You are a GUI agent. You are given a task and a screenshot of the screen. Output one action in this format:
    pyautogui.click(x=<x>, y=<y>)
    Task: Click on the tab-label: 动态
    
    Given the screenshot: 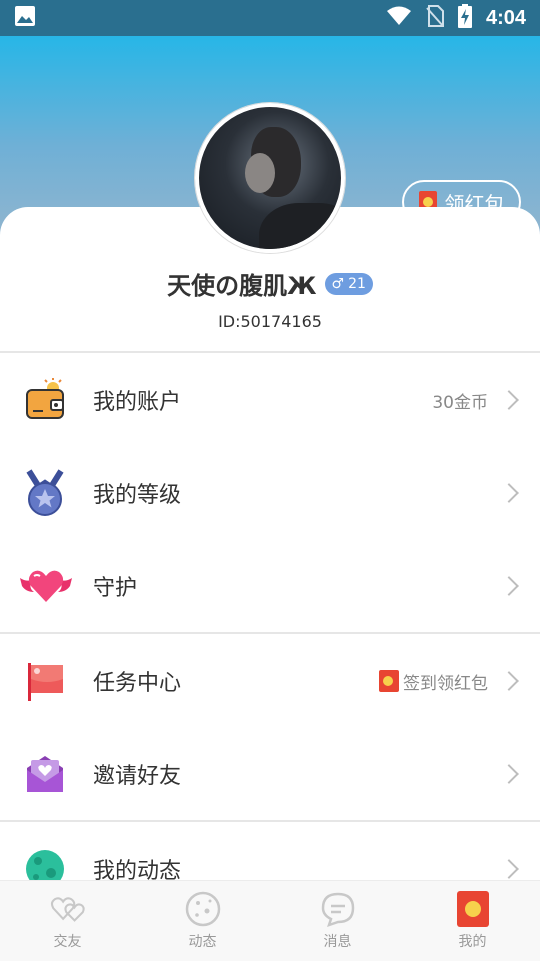 What is the action you would take?
    pyautogui.click(x=202, y=942)
    